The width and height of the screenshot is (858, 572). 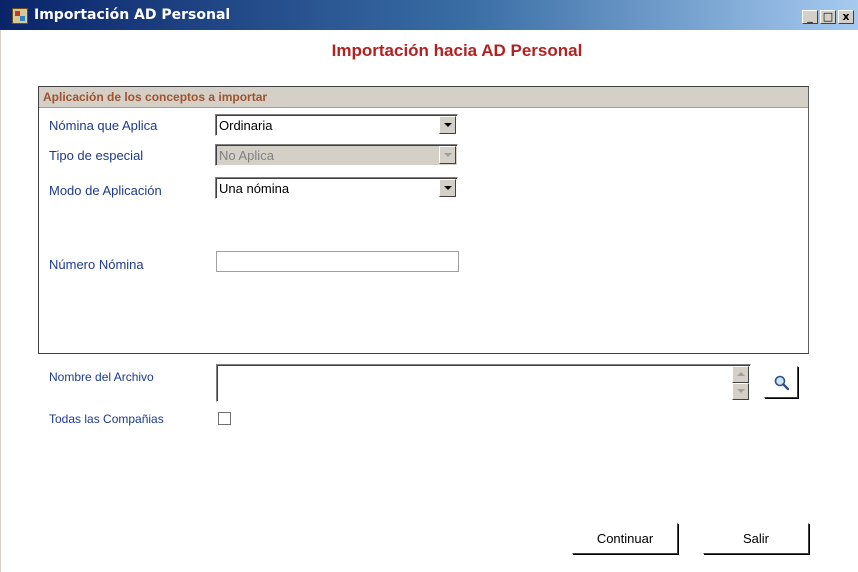 I want to click on modo-de-aplicacion-select: Una nómina, so click(x=336, y=188).